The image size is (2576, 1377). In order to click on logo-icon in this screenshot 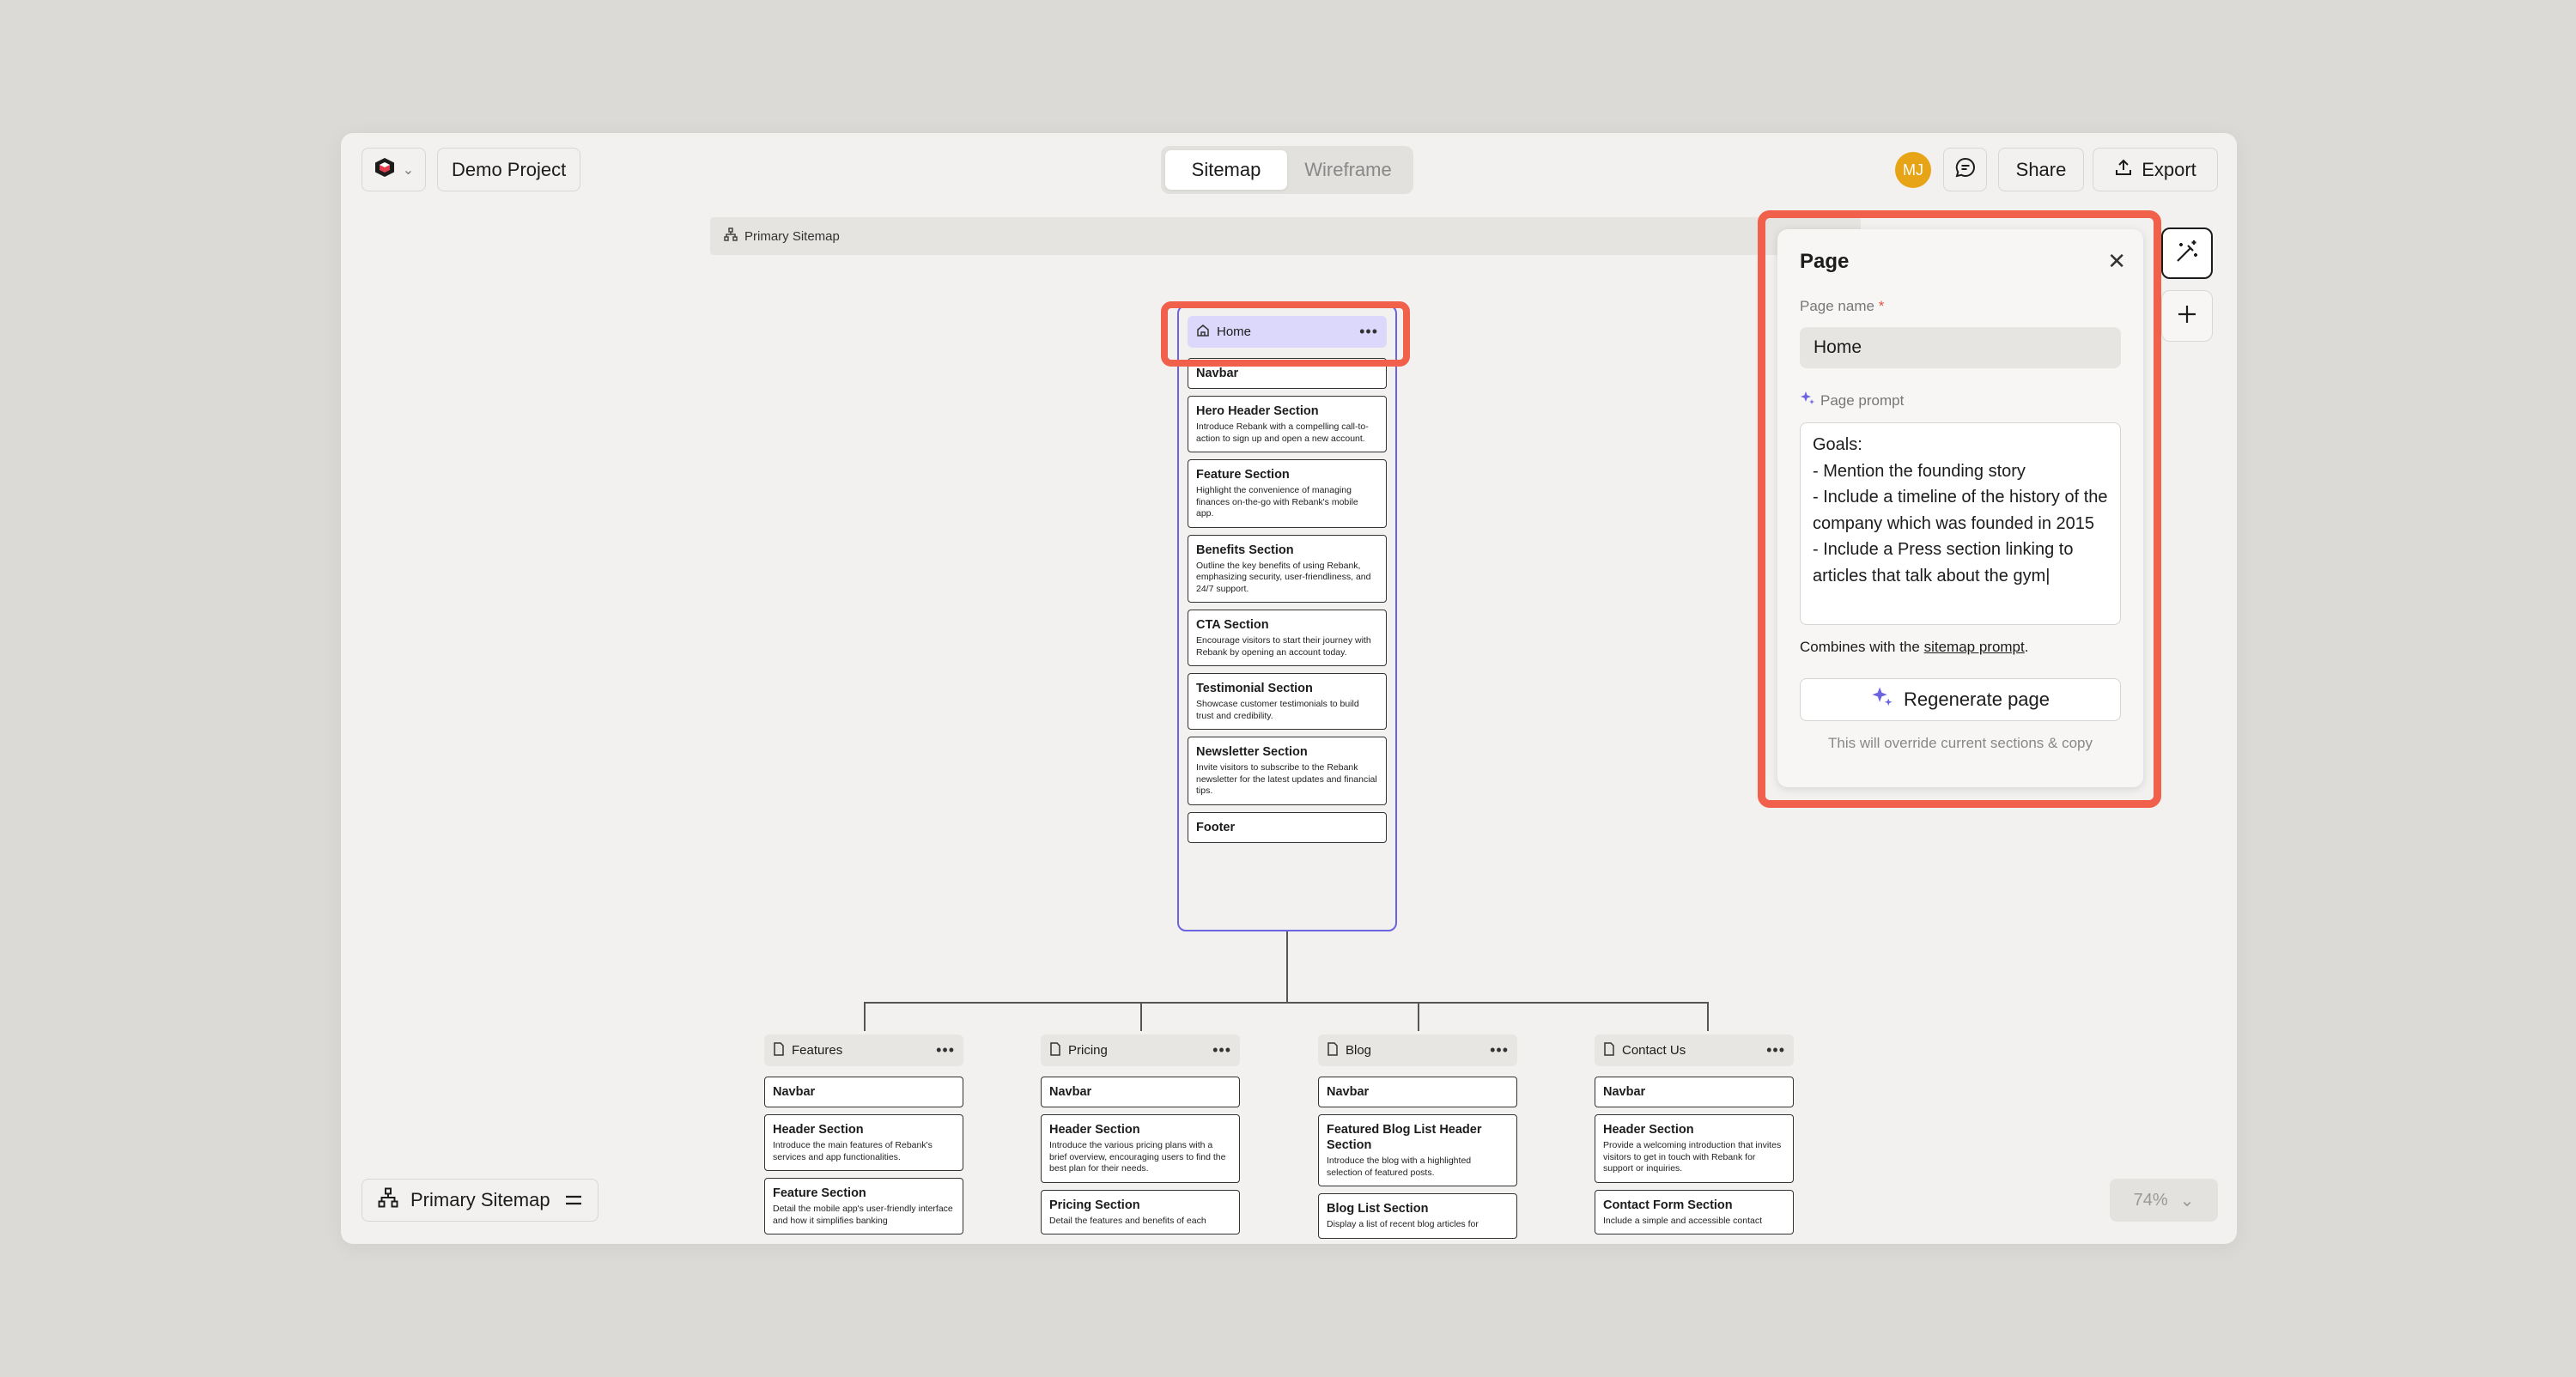, I will do `click(385, 169)`.